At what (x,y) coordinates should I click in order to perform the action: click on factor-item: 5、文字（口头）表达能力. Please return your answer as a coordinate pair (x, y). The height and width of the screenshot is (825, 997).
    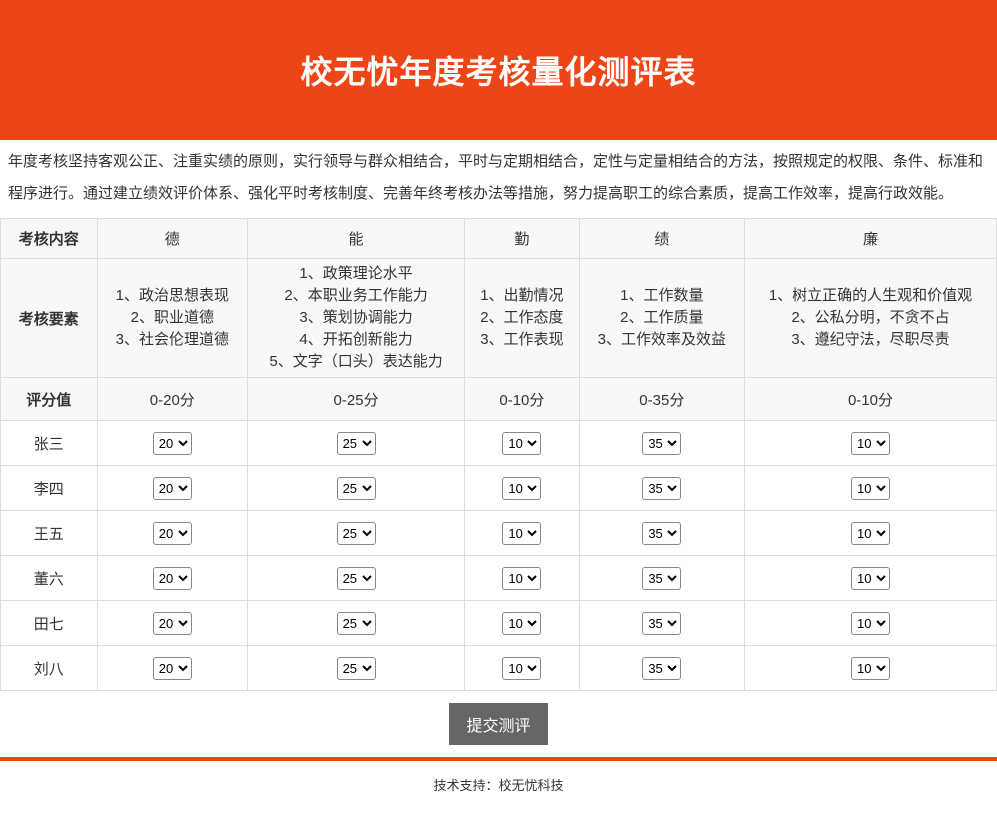
    Looking at the image, I should click on (356, 361).